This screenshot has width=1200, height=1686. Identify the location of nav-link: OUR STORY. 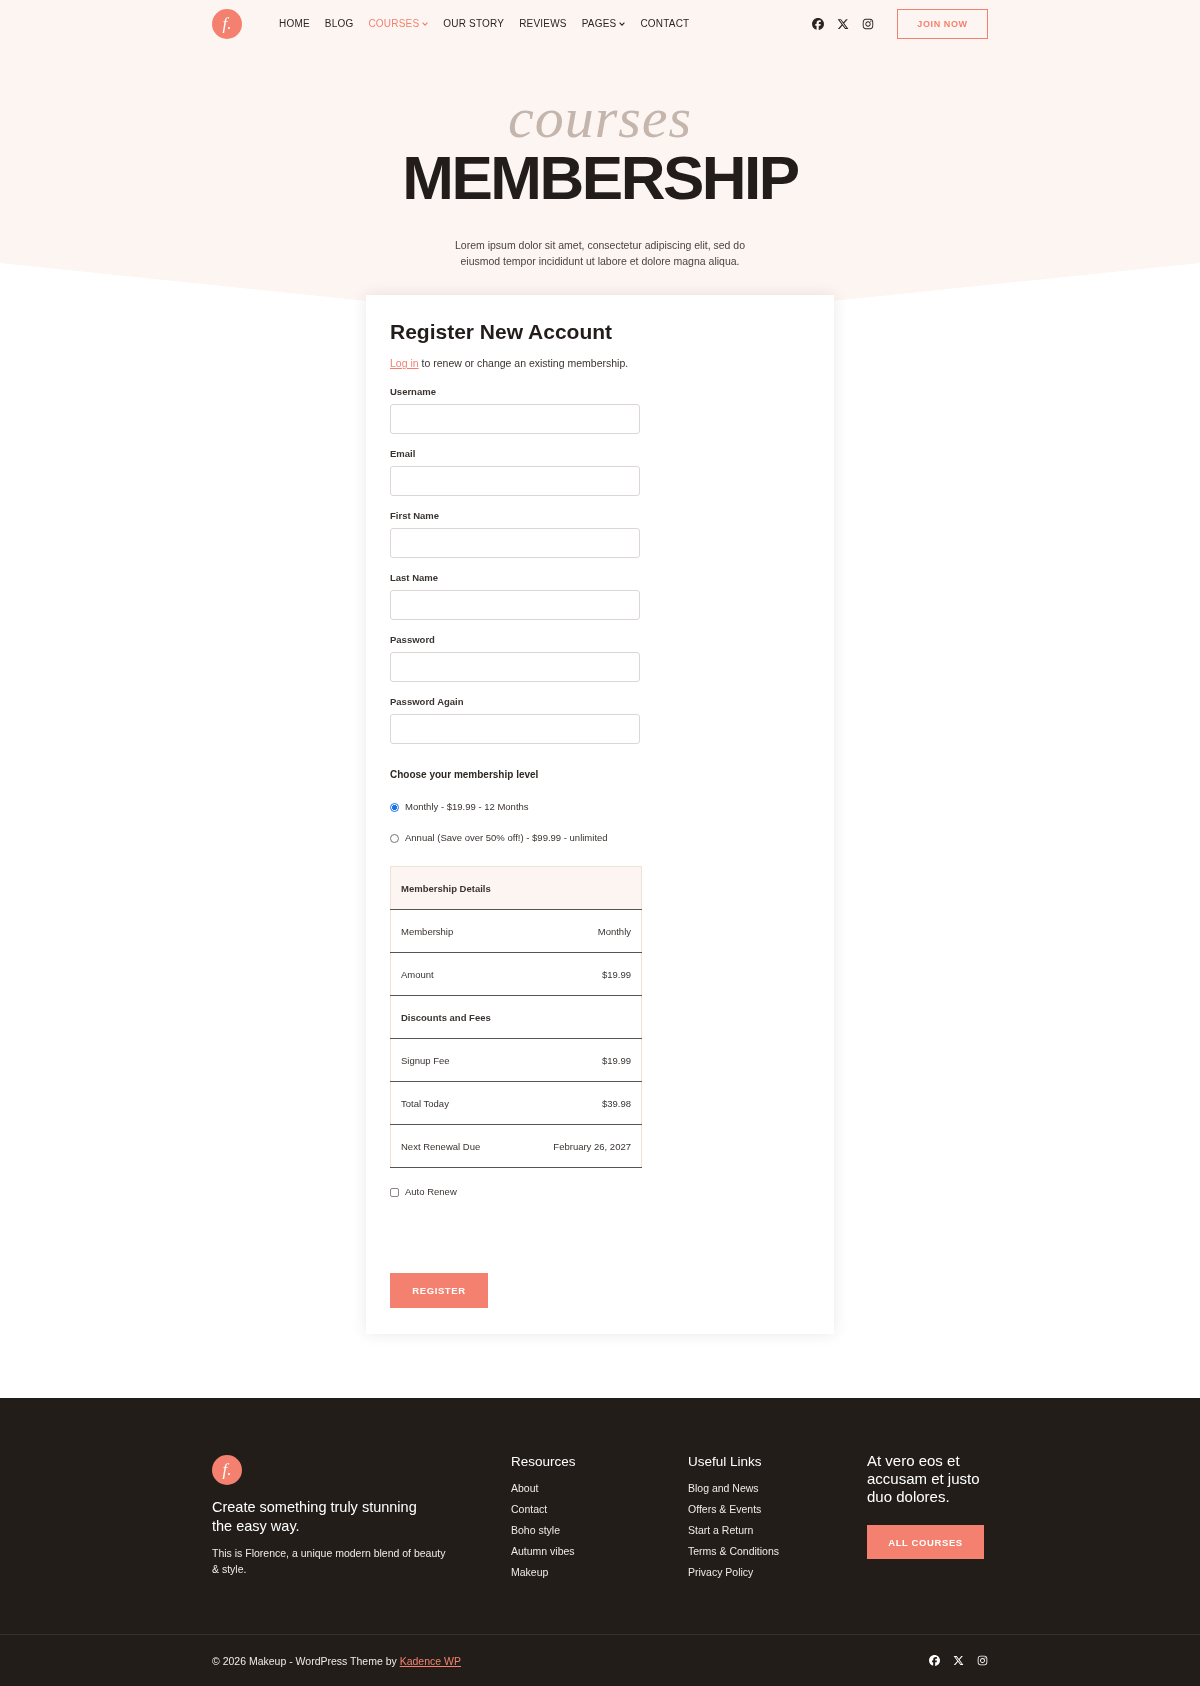
(474, 24).